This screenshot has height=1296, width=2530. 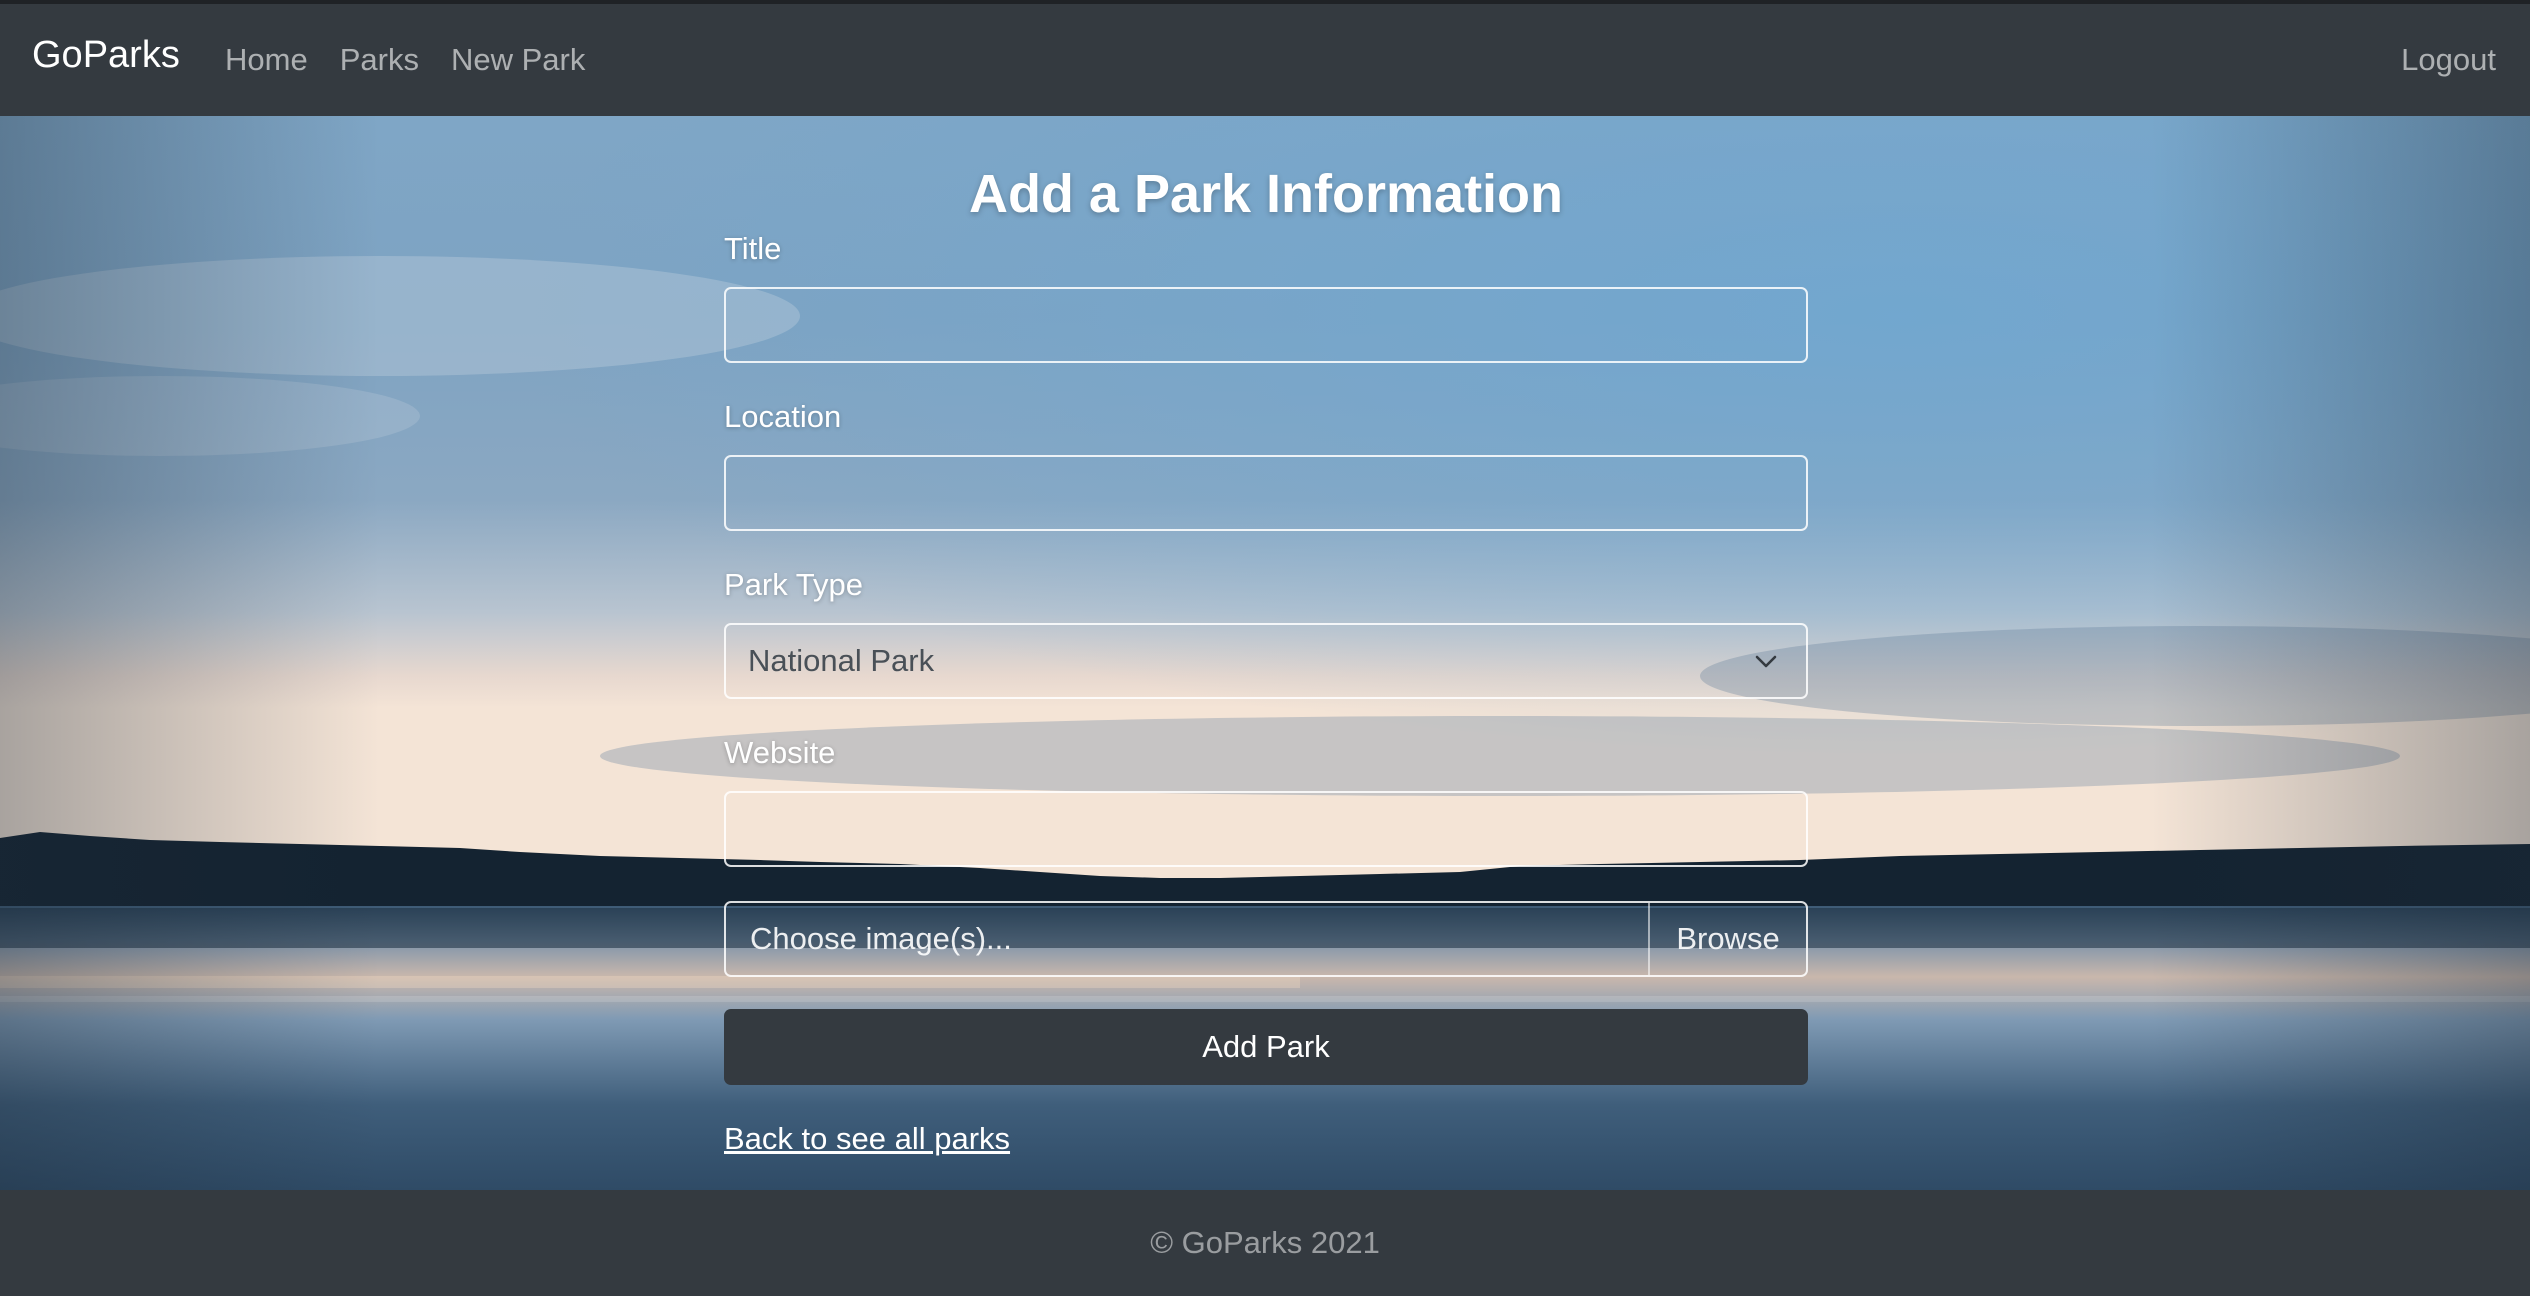 I want to click on navbar: GoParks Home Parks New Park Logout, so click(x=1265, y=58).